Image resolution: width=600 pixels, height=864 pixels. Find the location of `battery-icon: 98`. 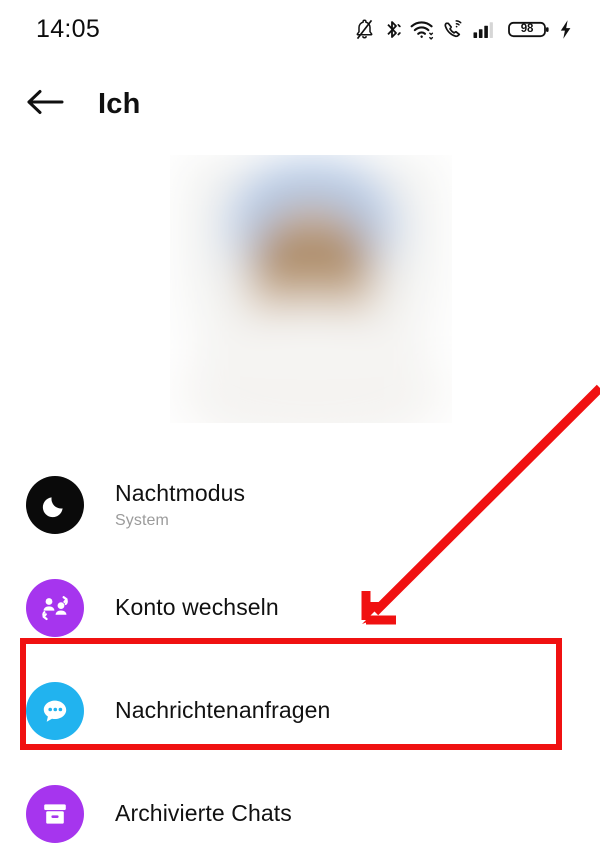

battery-icon: 98 is located at coordinates (529, 29).